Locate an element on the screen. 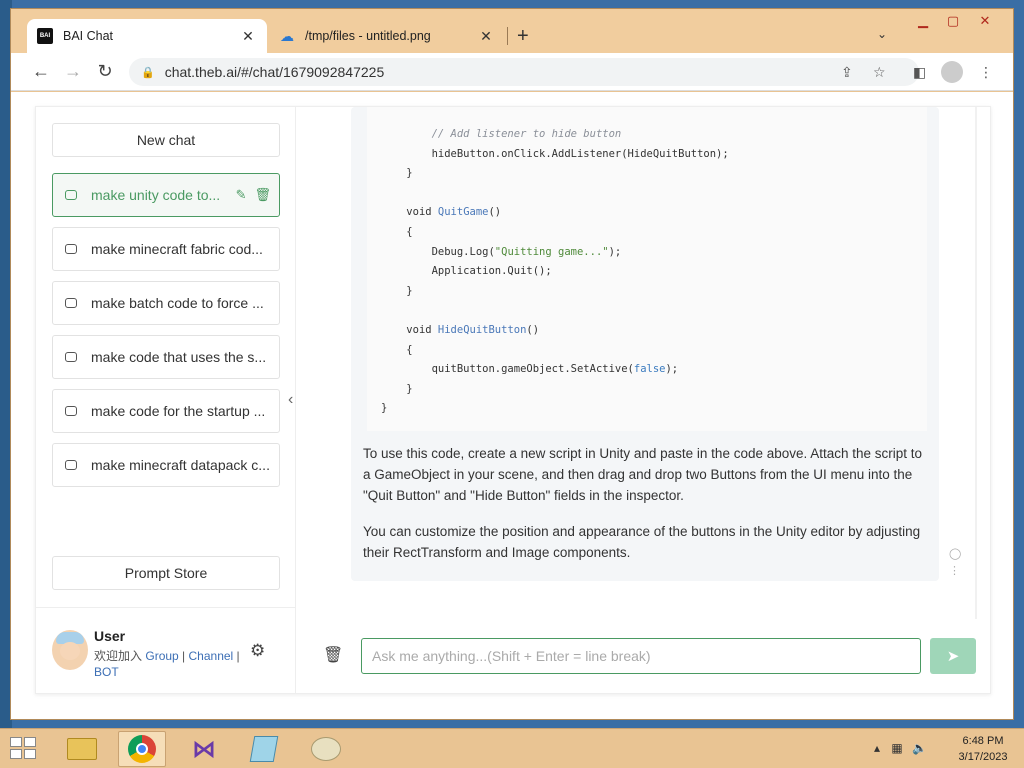 This screenshot has height=768, width=1024. volume-icon: 🔈 is located at coordinates (919, 748).